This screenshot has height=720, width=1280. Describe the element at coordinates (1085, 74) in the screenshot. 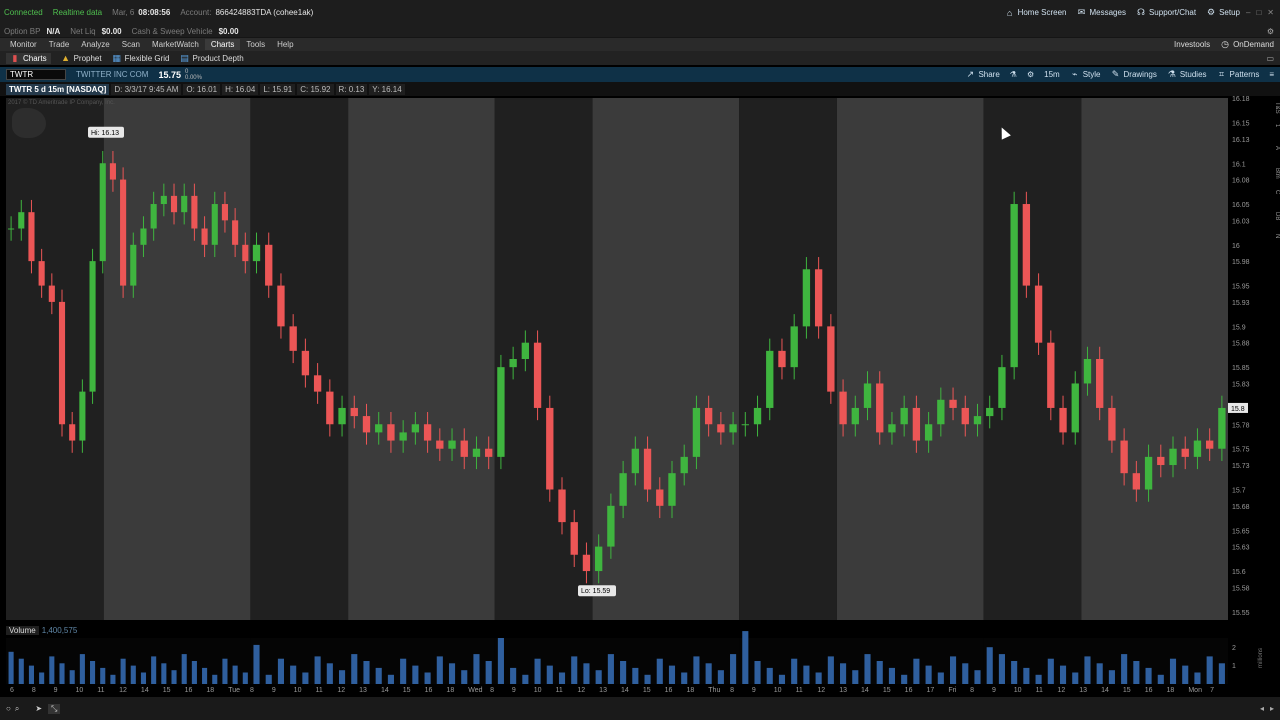

I see `style-button: ⌁ Style` at that location.